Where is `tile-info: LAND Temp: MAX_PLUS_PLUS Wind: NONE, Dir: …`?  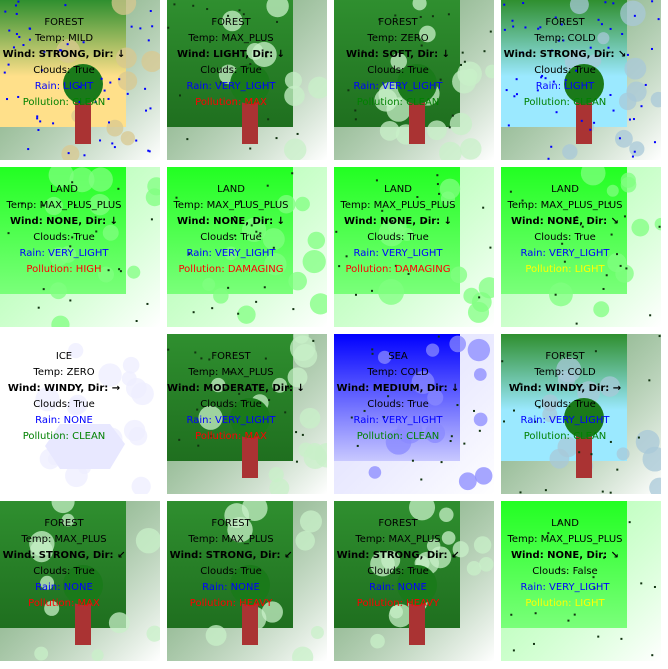 tile-info: LAND Temp: MAX_PLUS_PLUS Wind: NONE, Dir: … is located at coordinates (231, 231).